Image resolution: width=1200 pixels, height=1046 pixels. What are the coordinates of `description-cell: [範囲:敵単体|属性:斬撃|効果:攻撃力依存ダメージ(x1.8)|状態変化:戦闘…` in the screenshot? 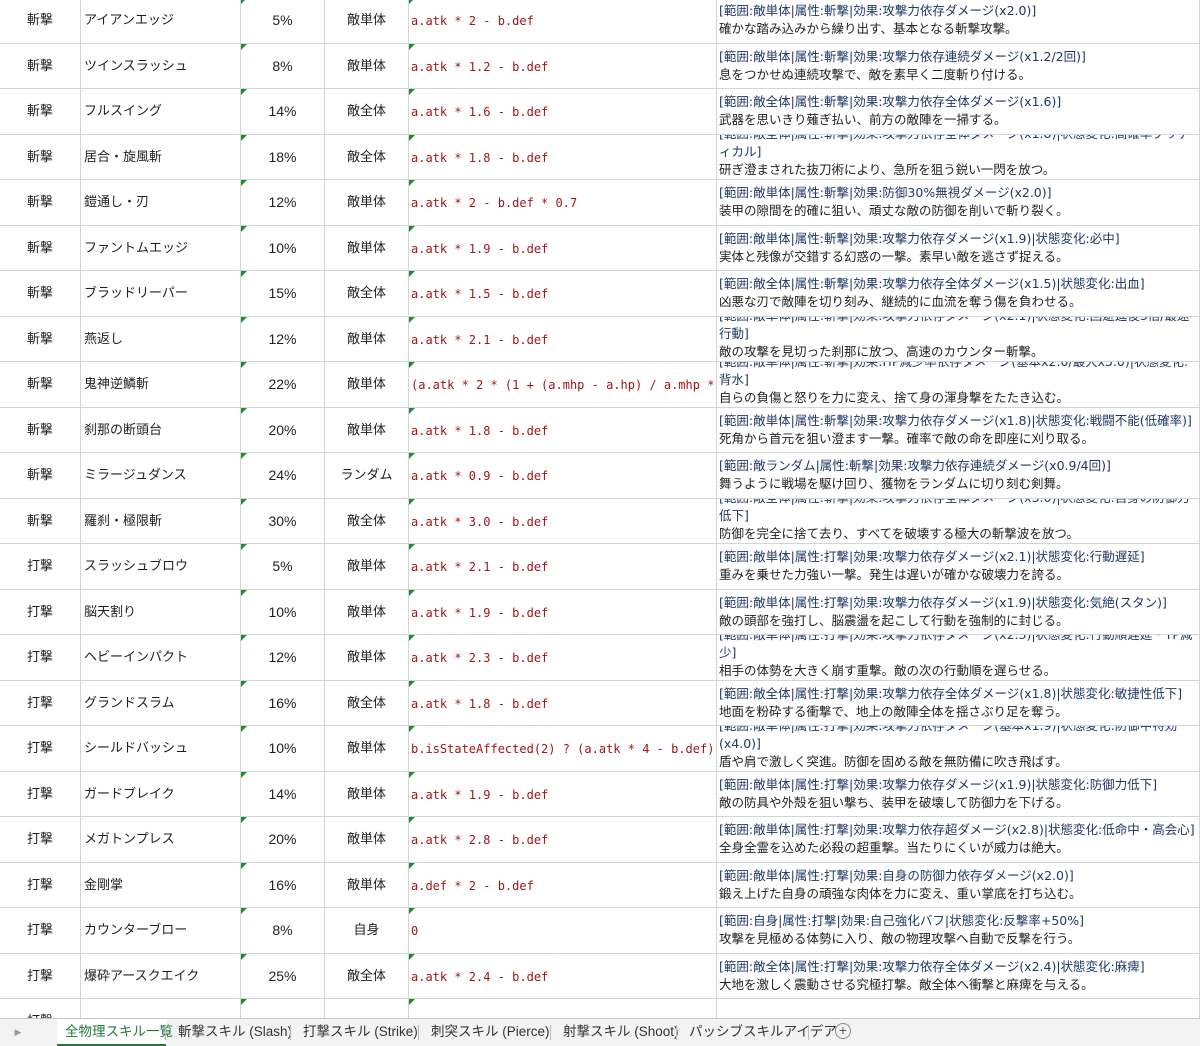 It's located at (958, 430).